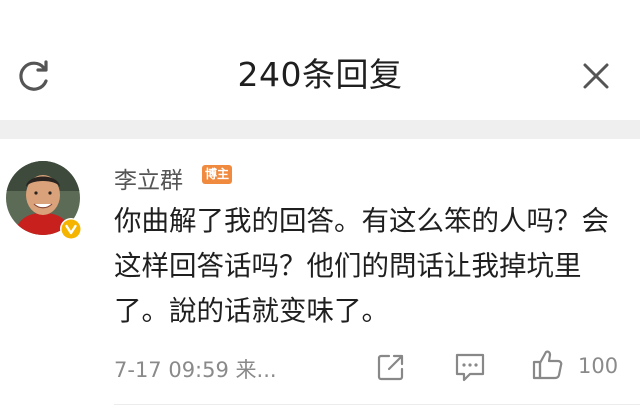  I want to click on comment-icon, so click(470, 367).